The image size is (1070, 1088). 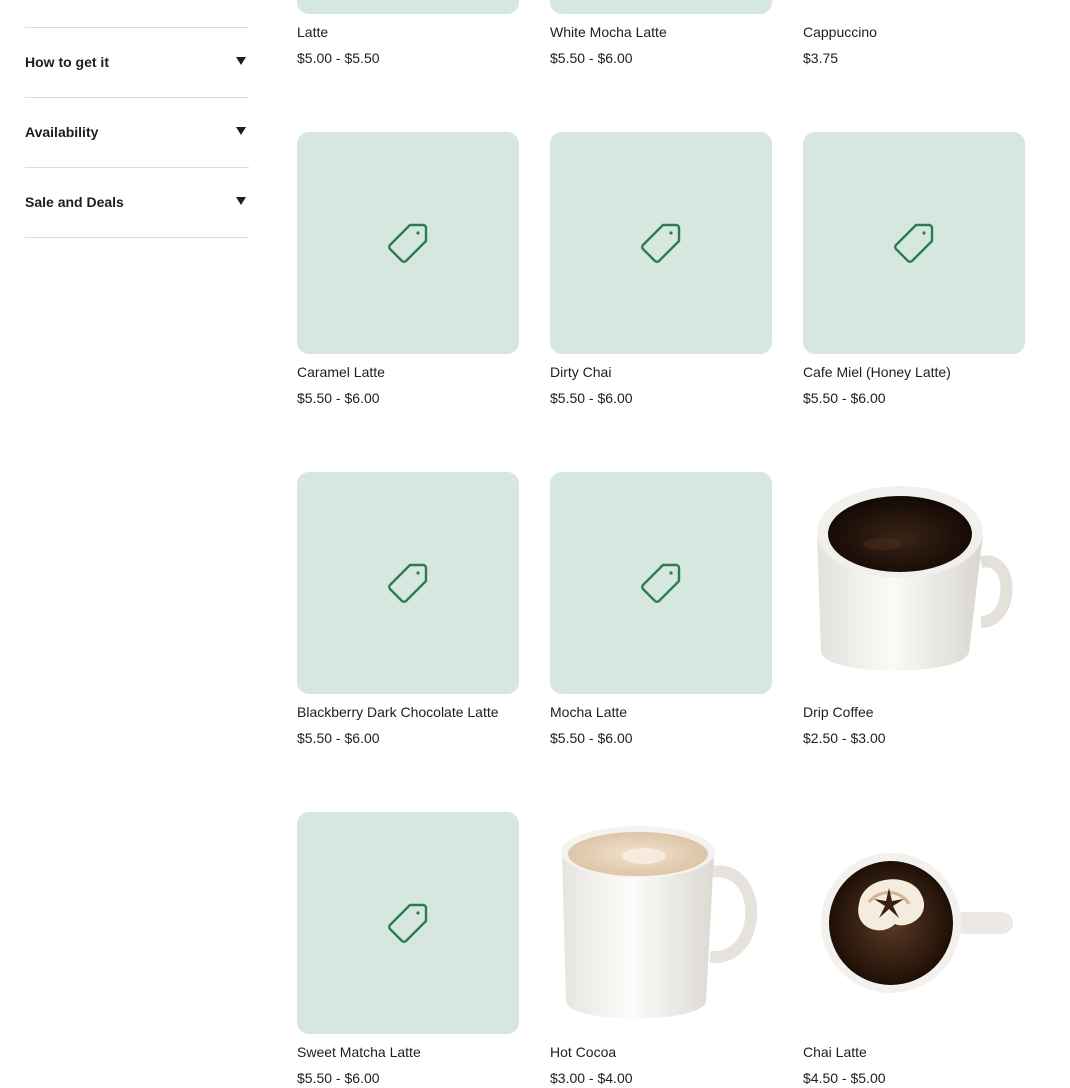 I want to click on product-name: Drip Coffee, so click(x=838, y=712).